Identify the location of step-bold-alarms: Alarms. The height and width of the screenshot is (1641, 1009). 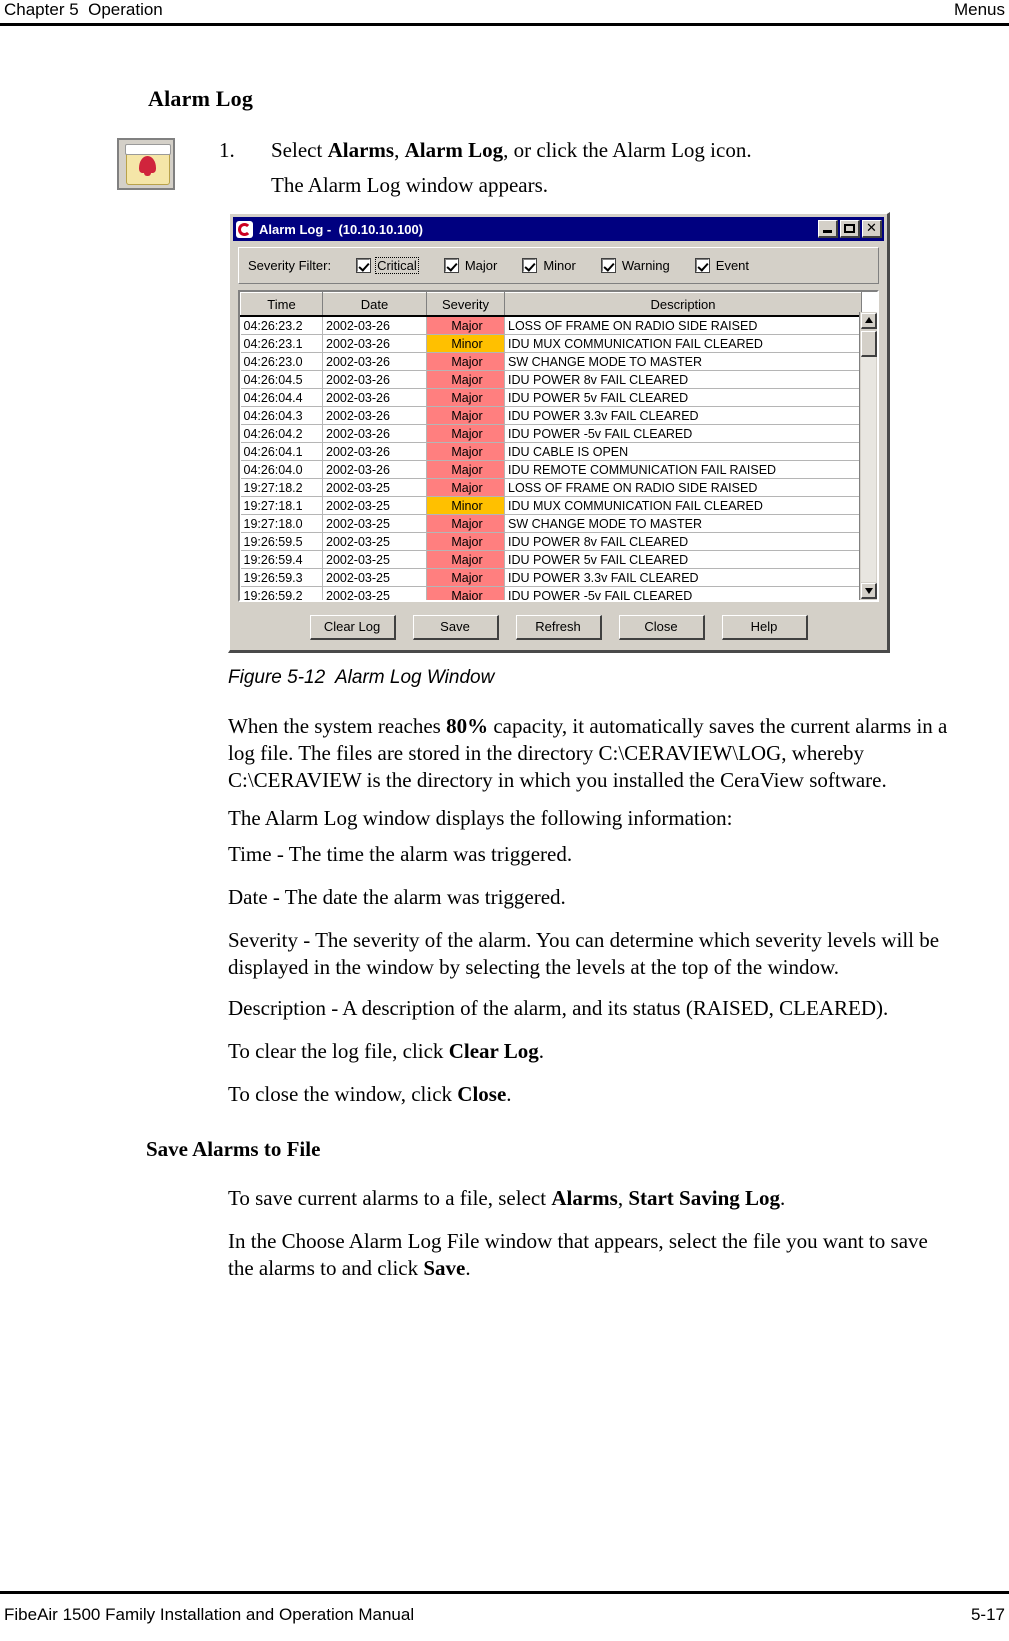
(361, 150).